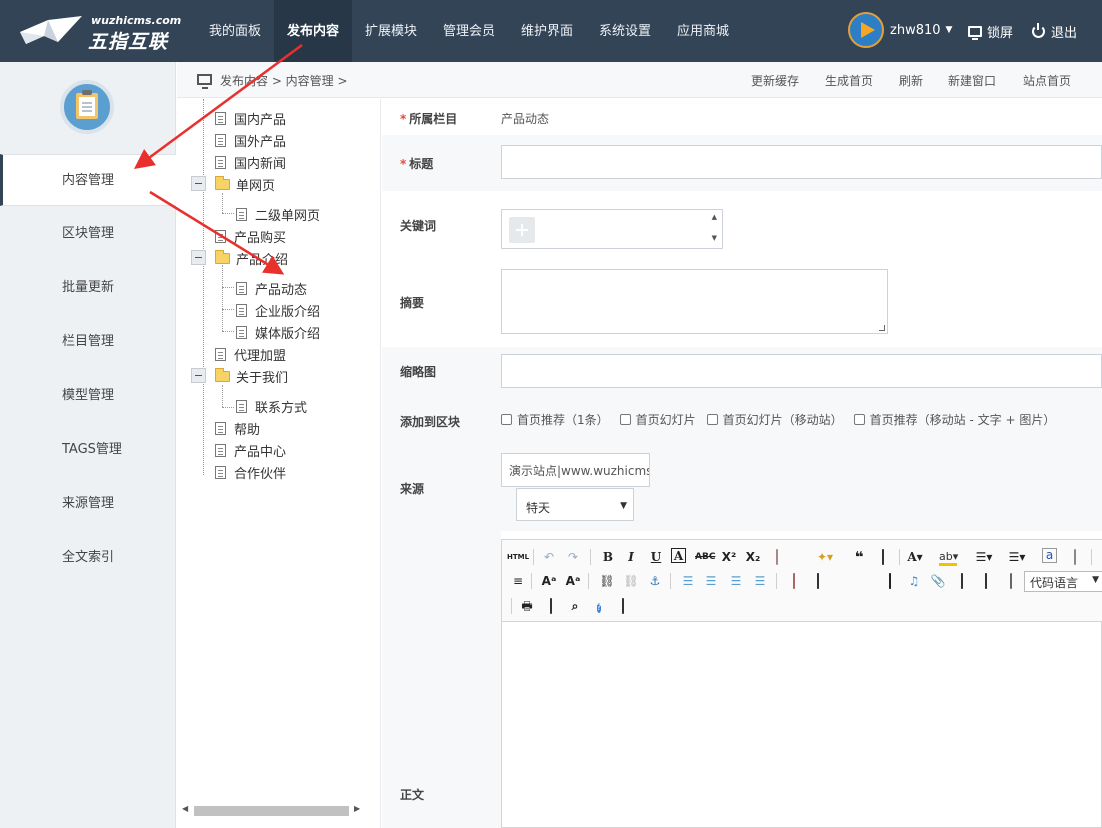 The width and height of the screenshot is (1102, 828). I want to click on eraser-icon, so click(777, 557).